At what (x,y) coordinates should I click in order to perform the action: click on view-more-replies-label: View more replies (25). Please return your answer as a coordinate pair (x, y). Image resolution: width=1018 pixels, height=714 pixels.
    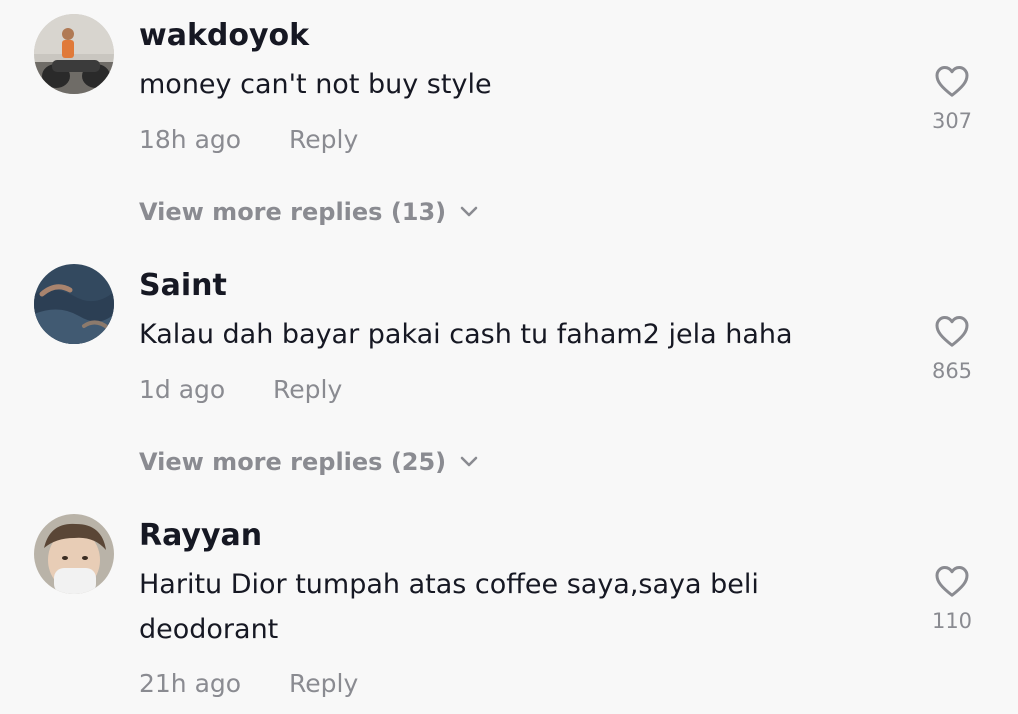
    Looking at the image, I should click on (293, 462).